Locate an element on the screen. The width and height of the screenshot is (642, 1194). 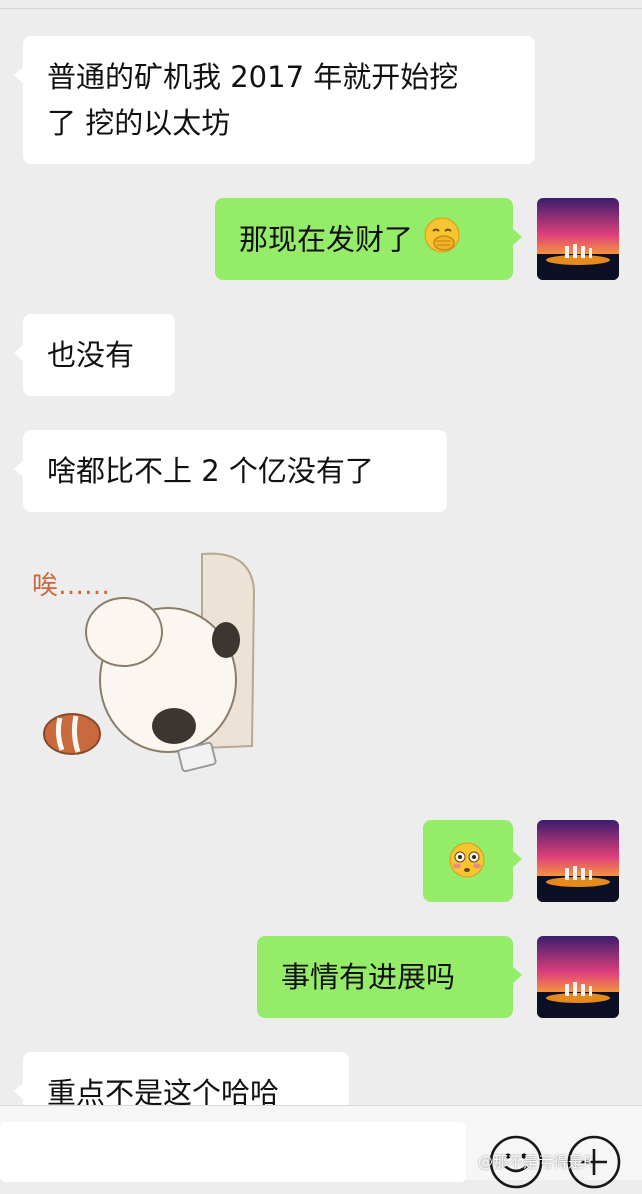
flushed-face-emoji is located at coordinates (467, 866).